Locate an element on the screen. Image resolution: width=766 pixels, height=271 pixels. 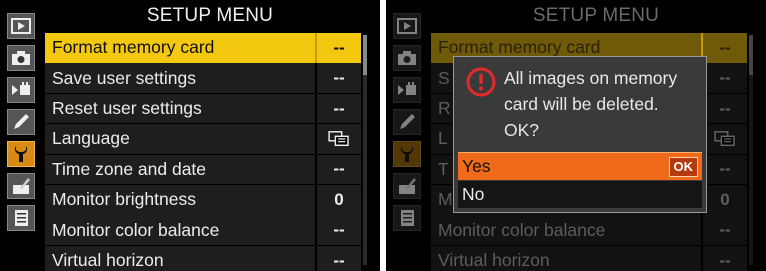
menu-item-label: Language is located at coordinates (91, 138).